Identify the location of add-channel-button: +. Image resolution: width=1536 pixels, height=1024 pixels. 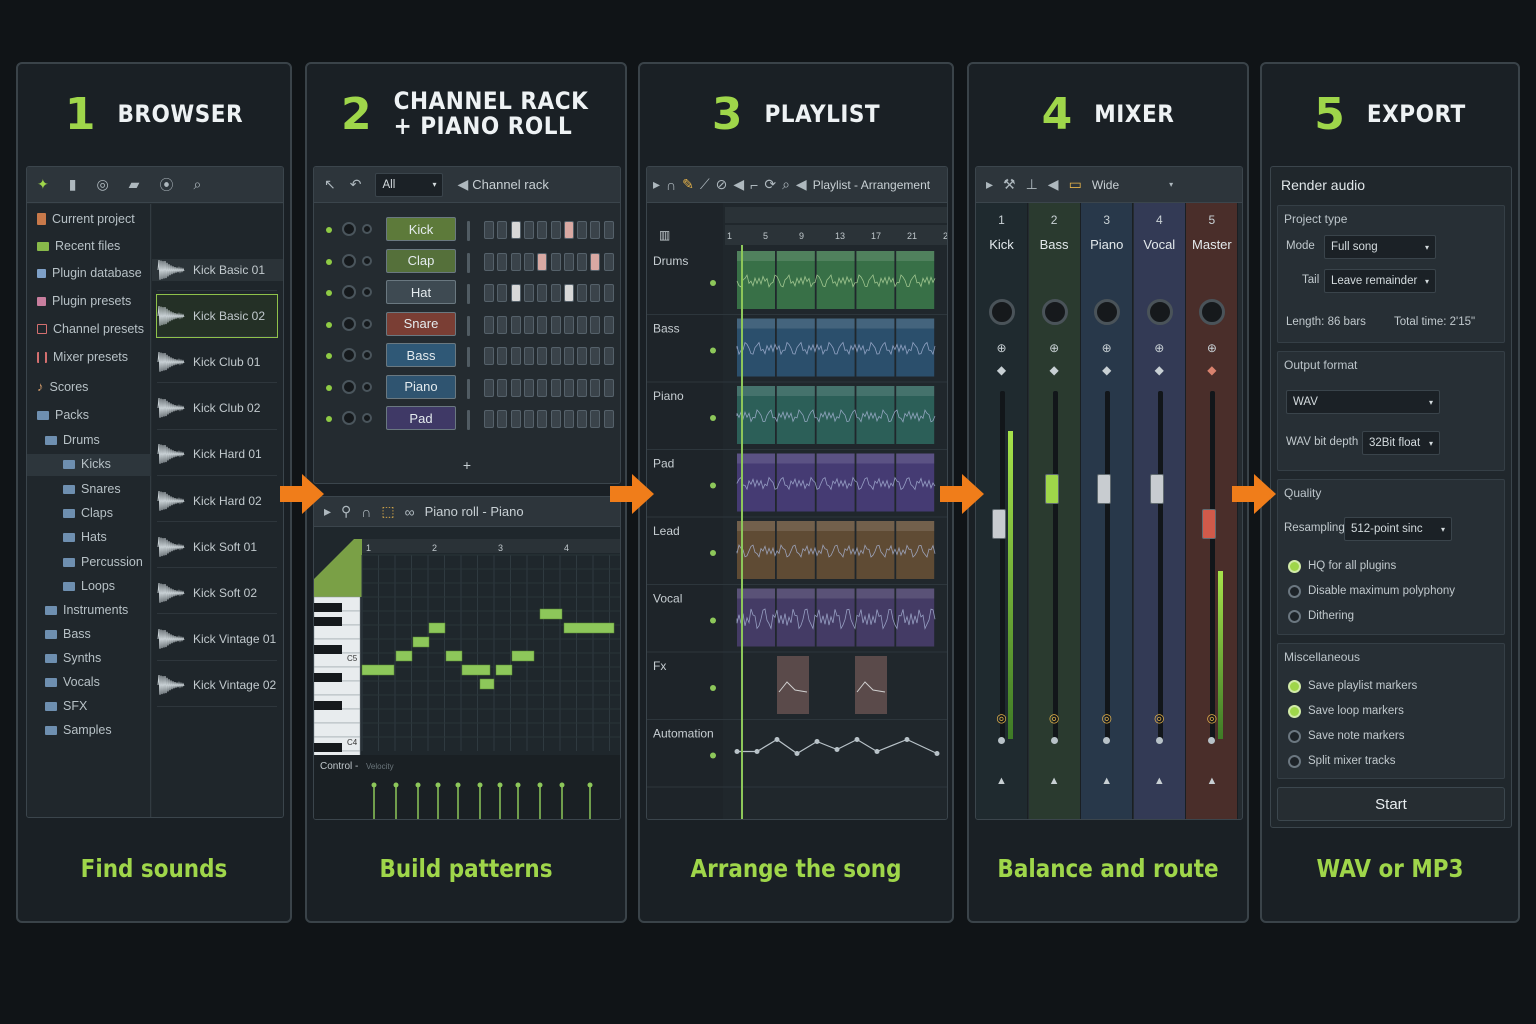
(467, 465).